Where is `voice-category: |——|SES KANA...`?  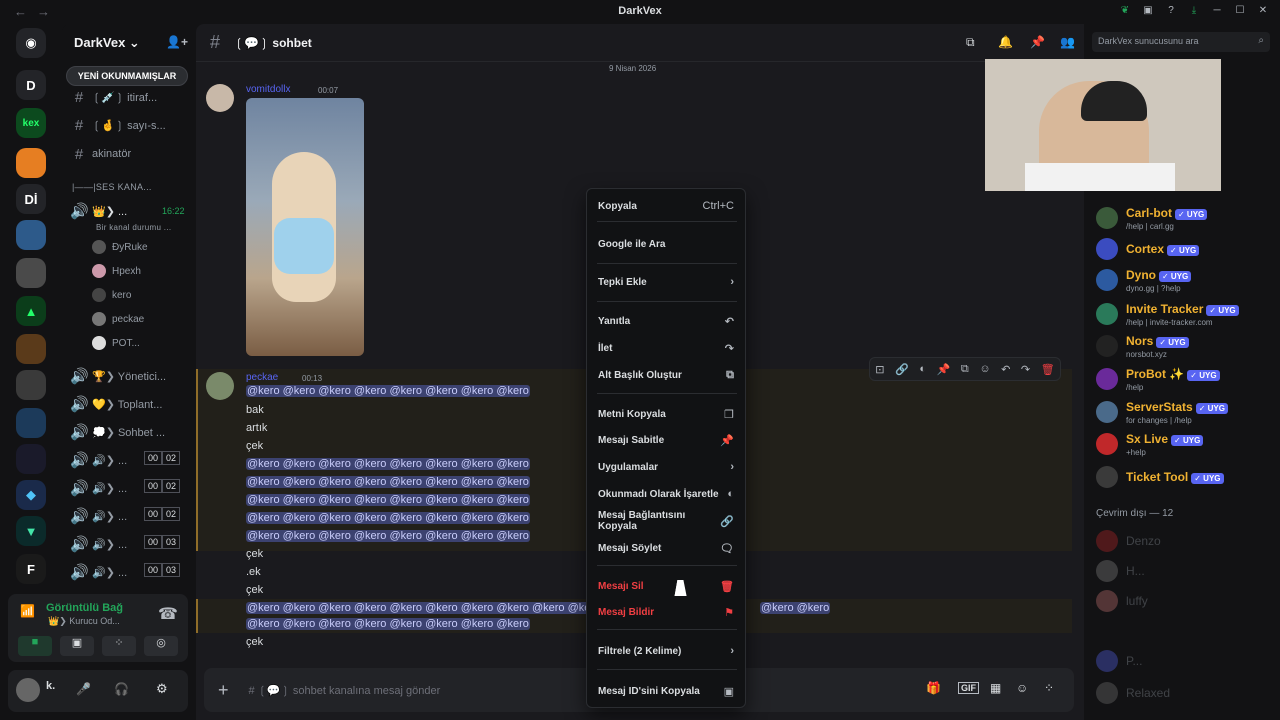 voice-category: |——|SES KANA... is located at coordinates (112, 187).